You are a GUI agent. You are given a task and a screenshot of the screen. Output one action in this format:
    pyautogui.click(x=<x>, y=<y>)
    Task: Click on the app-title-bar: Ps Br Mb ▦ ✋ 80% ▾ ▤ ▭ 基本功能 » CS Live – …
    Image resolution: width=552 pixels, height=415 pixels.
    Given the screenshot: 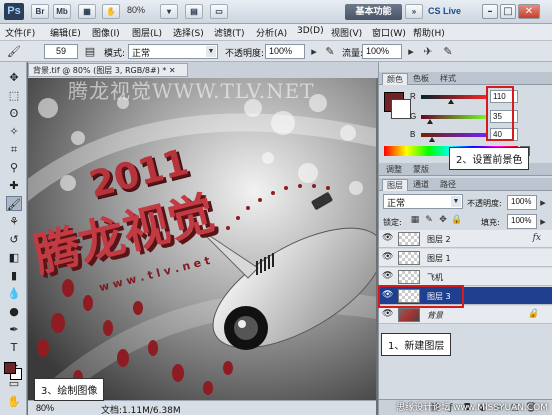 What is the action you would take?
    pyautogui.click(x=276, y=12)
    